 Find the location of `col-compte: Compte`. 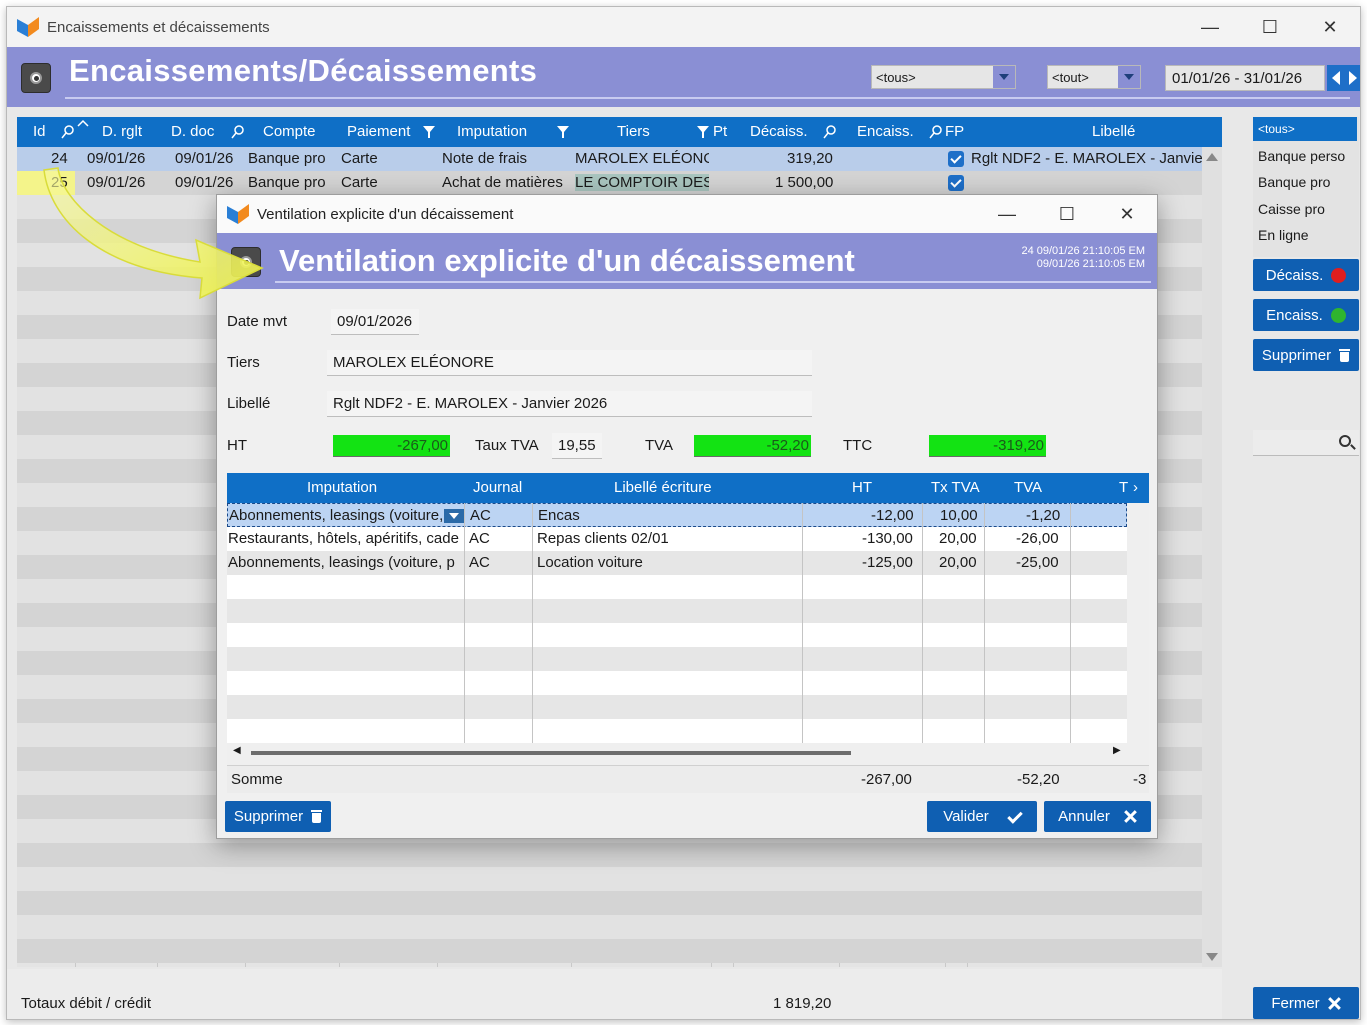

col-compte: Compte is located at coordinates (289, 131).